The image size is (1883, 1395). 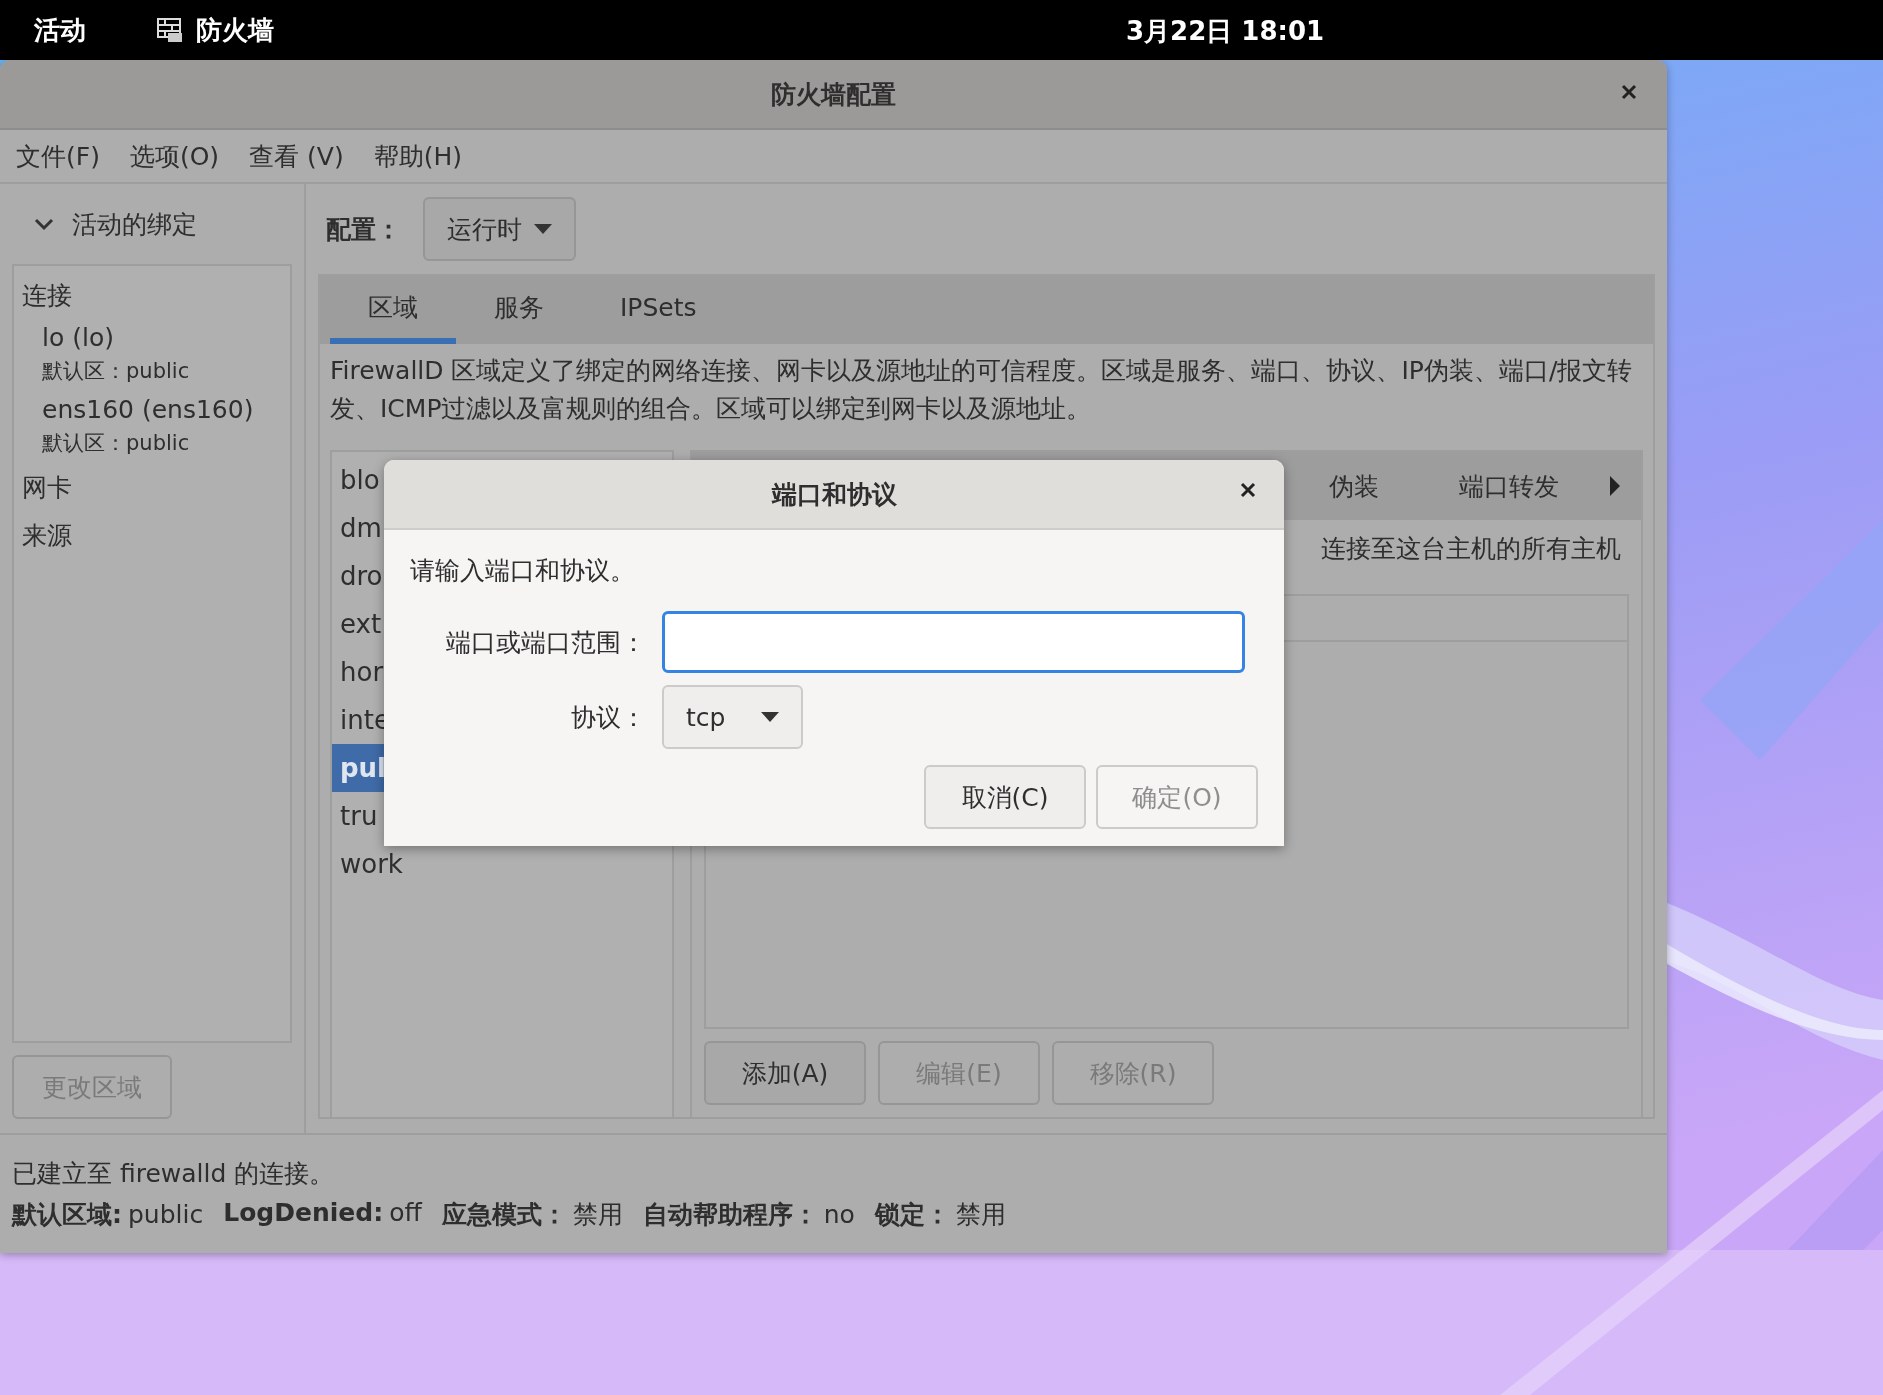 What do you see at coordinates (405, 1212) in the screenshot?
I see `status-value: off` at bounding box center [405, 1212].